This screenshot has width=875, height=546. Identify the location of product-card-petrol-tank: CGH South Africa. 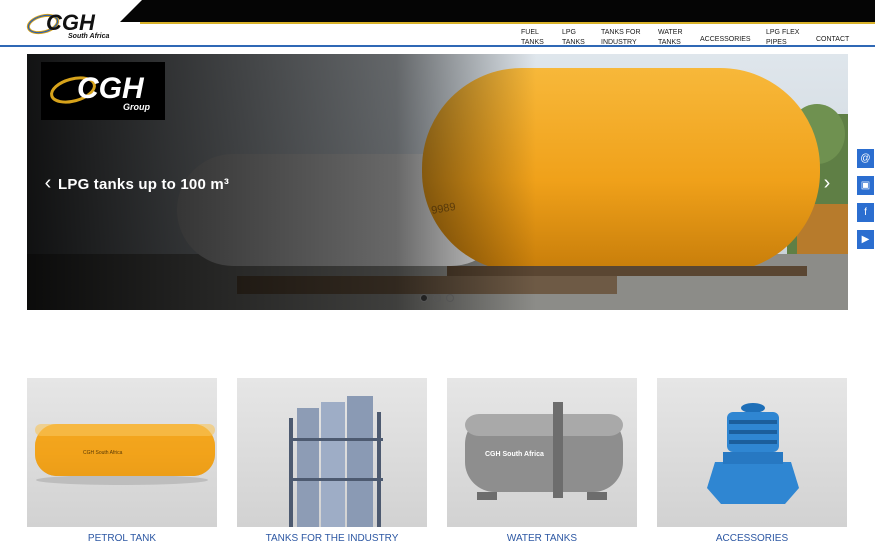
(122, 452).